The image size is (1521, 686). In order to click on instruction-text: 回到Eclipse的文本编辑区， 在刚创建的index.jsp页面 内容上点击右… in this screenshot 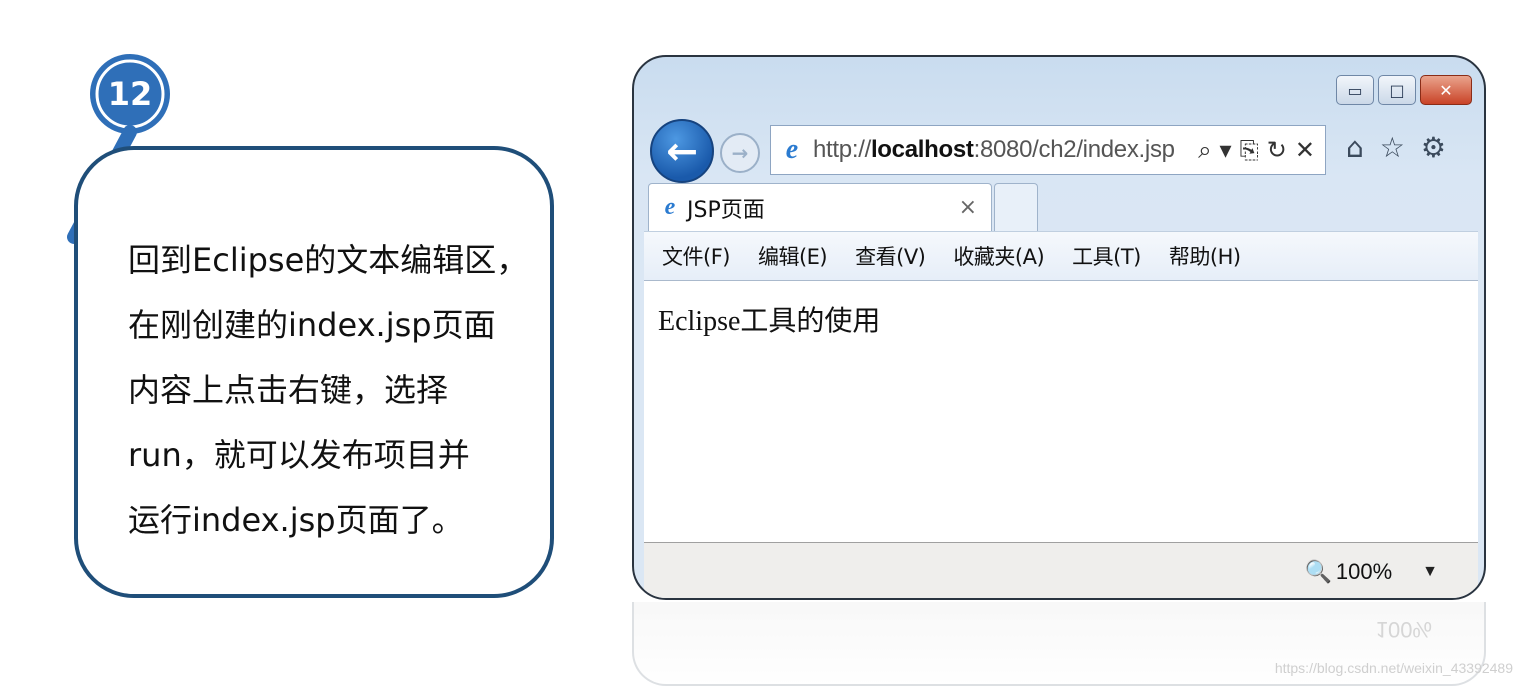, I will do `click(328, 390)`.